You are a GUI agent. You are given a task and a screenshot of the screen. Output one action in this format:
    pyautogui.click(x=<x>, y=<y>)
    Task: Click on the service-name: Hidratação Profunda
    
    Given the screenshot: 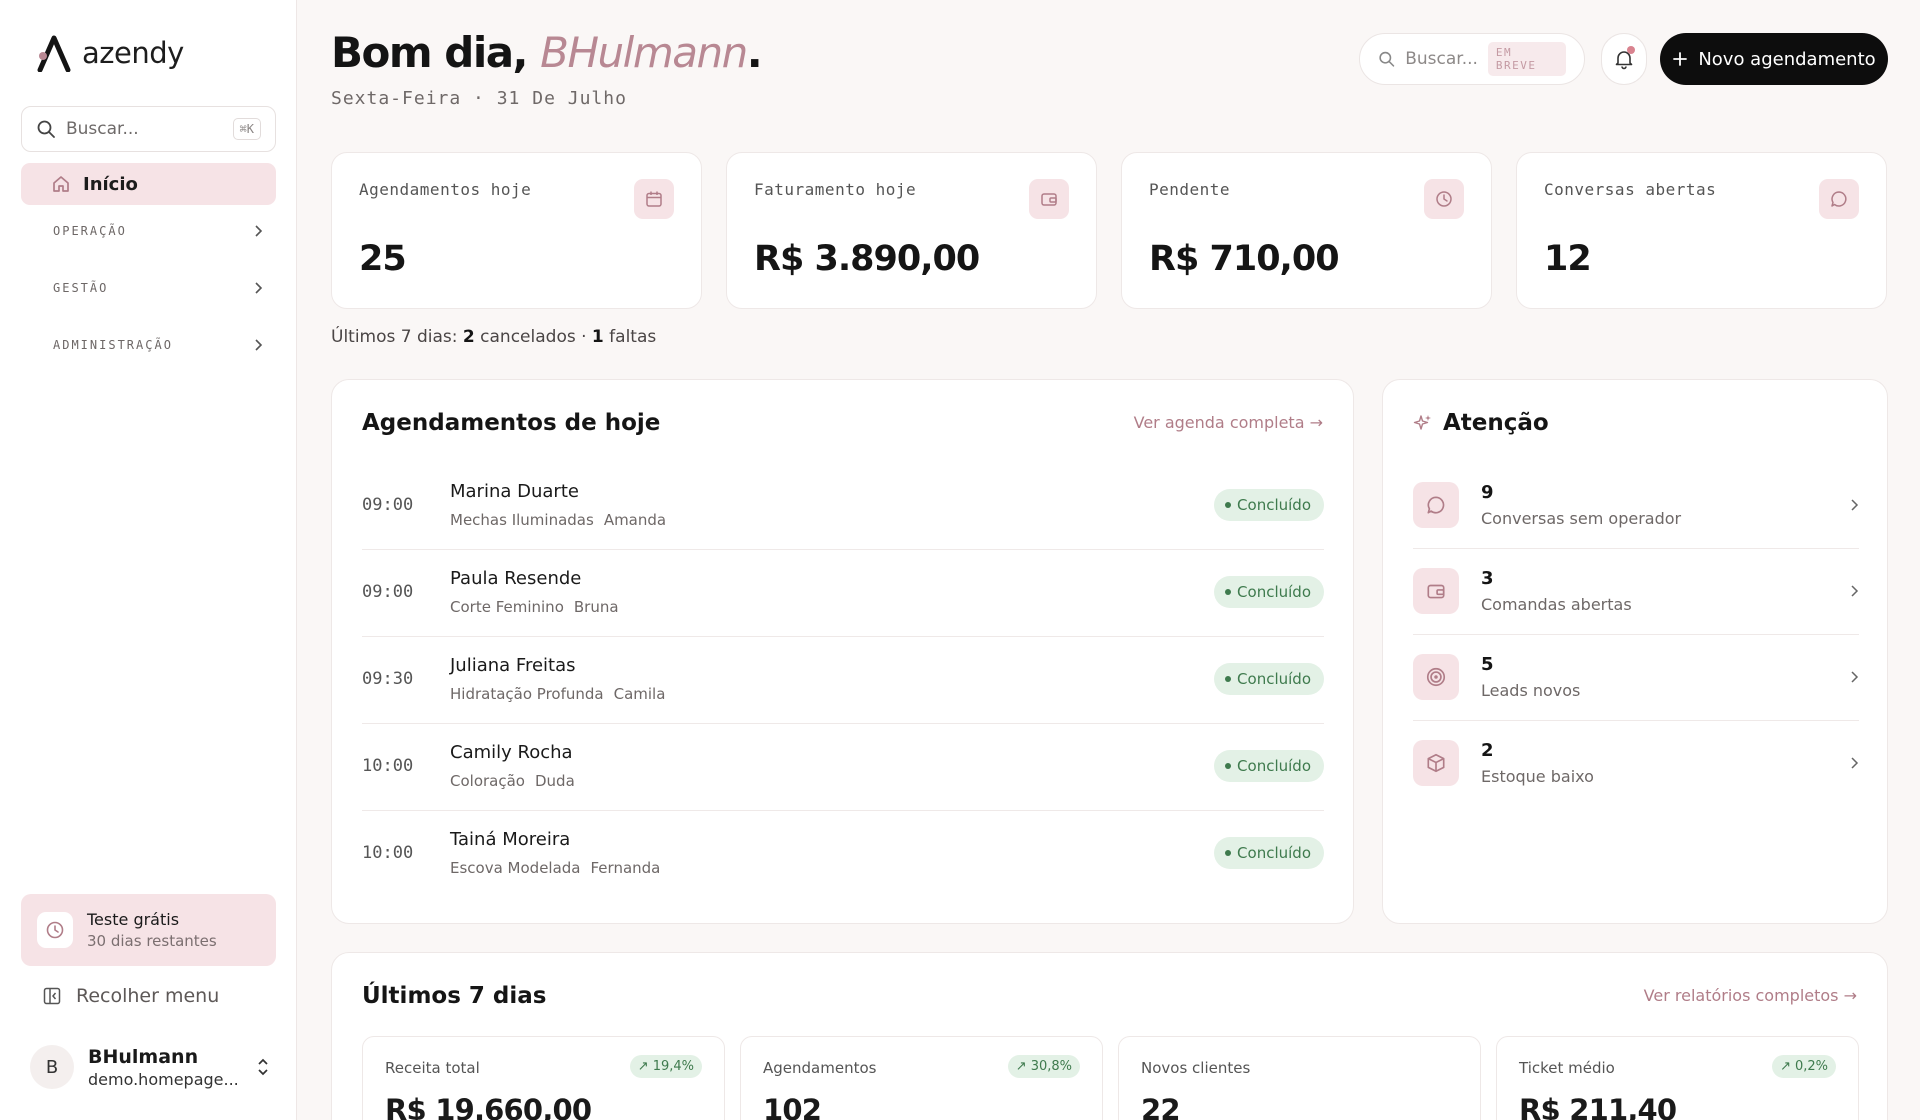 What is the action you would take?
    pyautogui.click(x=527, y=694)
    